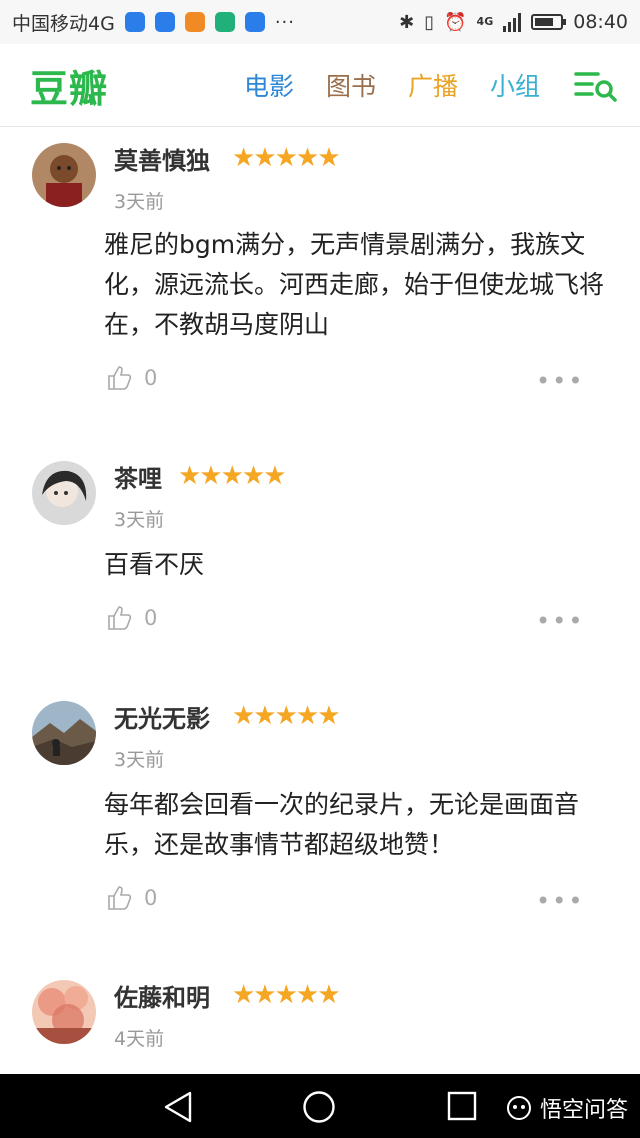  Describe the element at coordinates (162, 158) in the screenshot. I see `username: 莫善慎独` at that location.